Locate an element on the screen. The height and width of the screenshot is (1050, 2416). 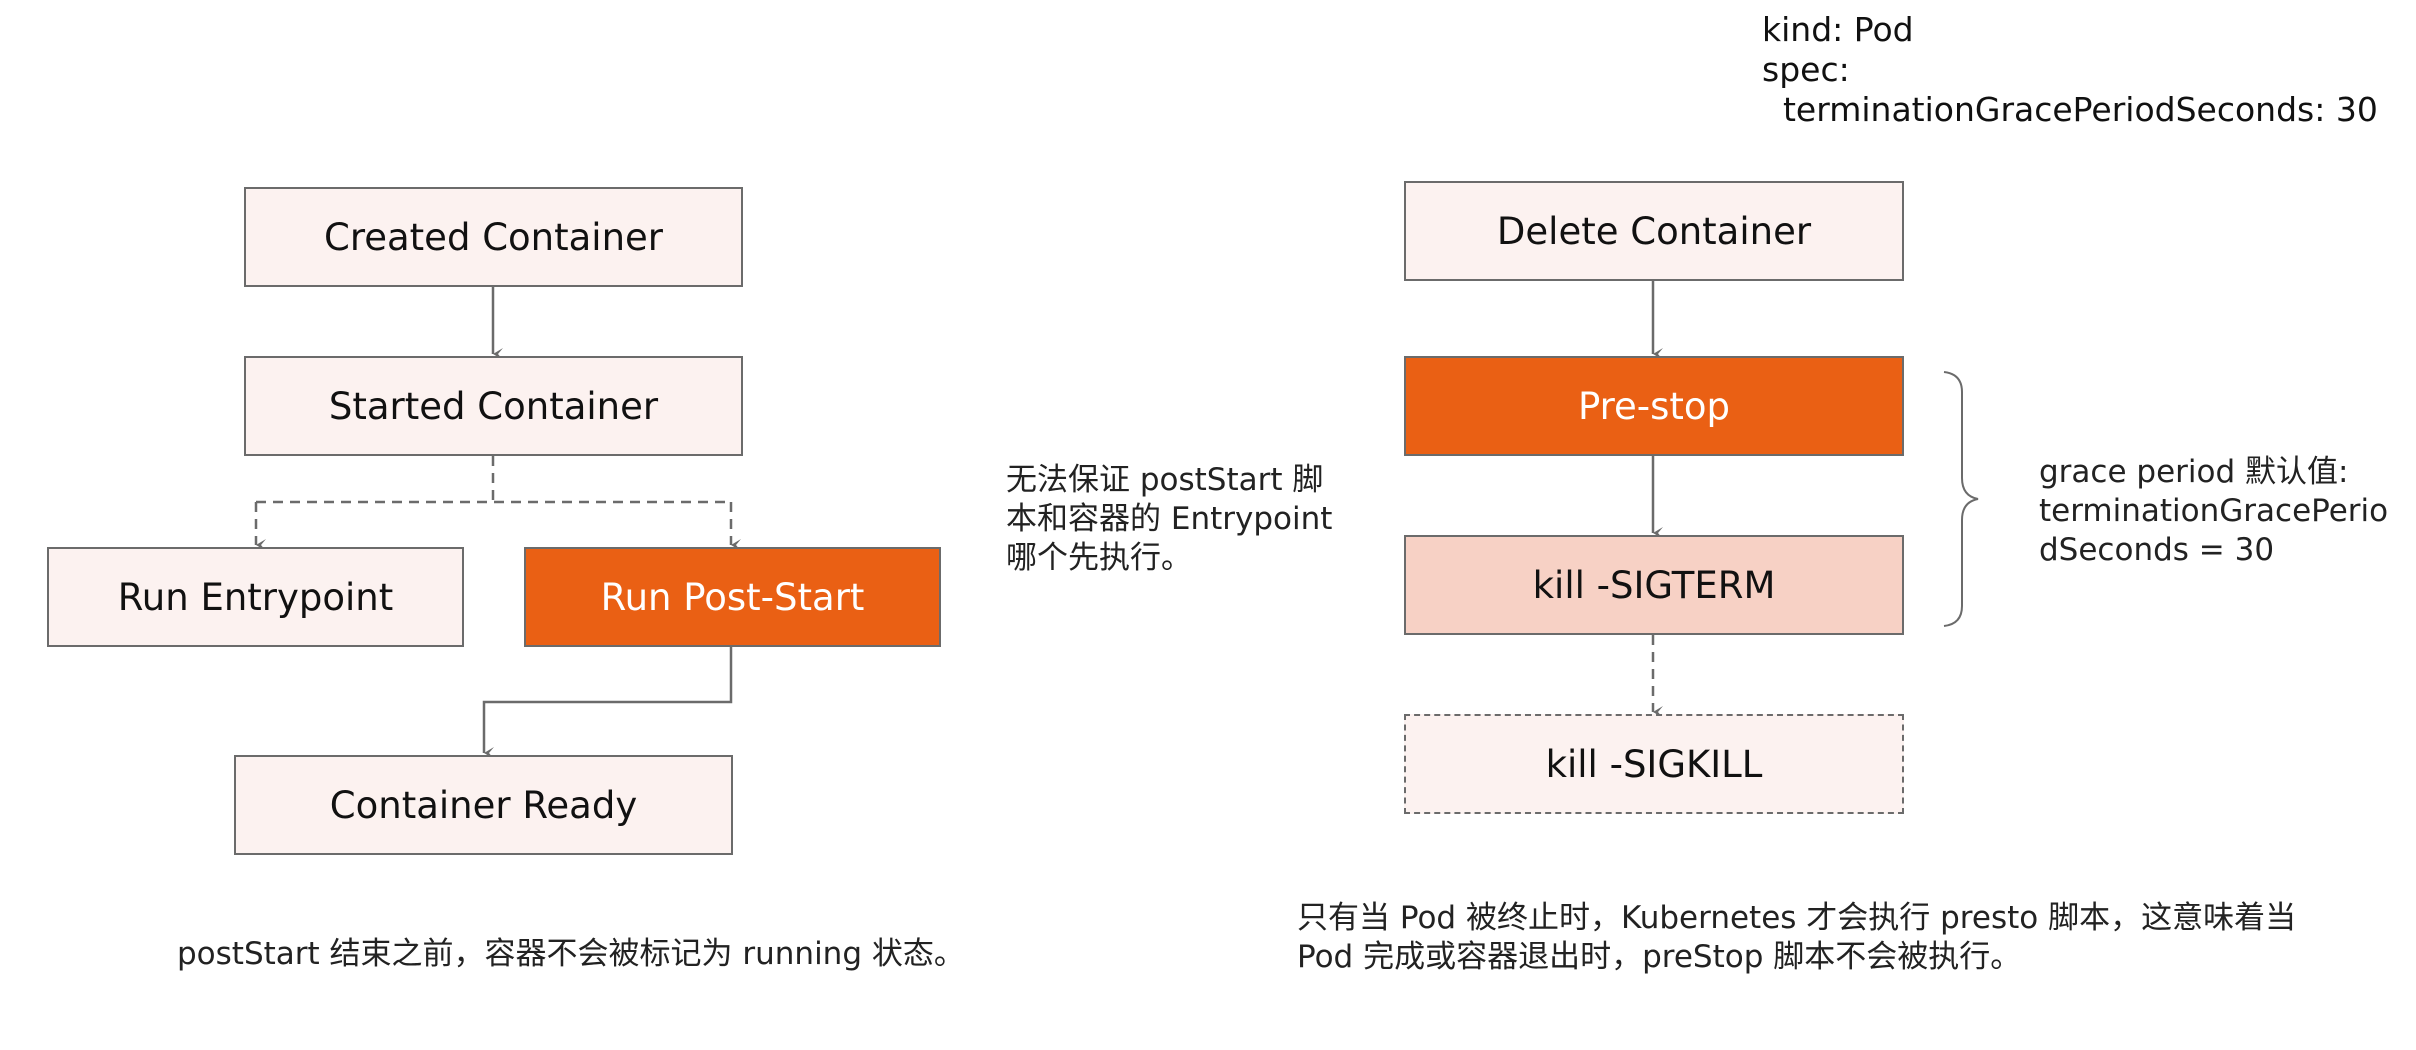
entrypoint-order-note: 无法保证 postStart 脚 本和容器的 Entrypoint 哪个先执行。 is located at coordinates (1169, 519).